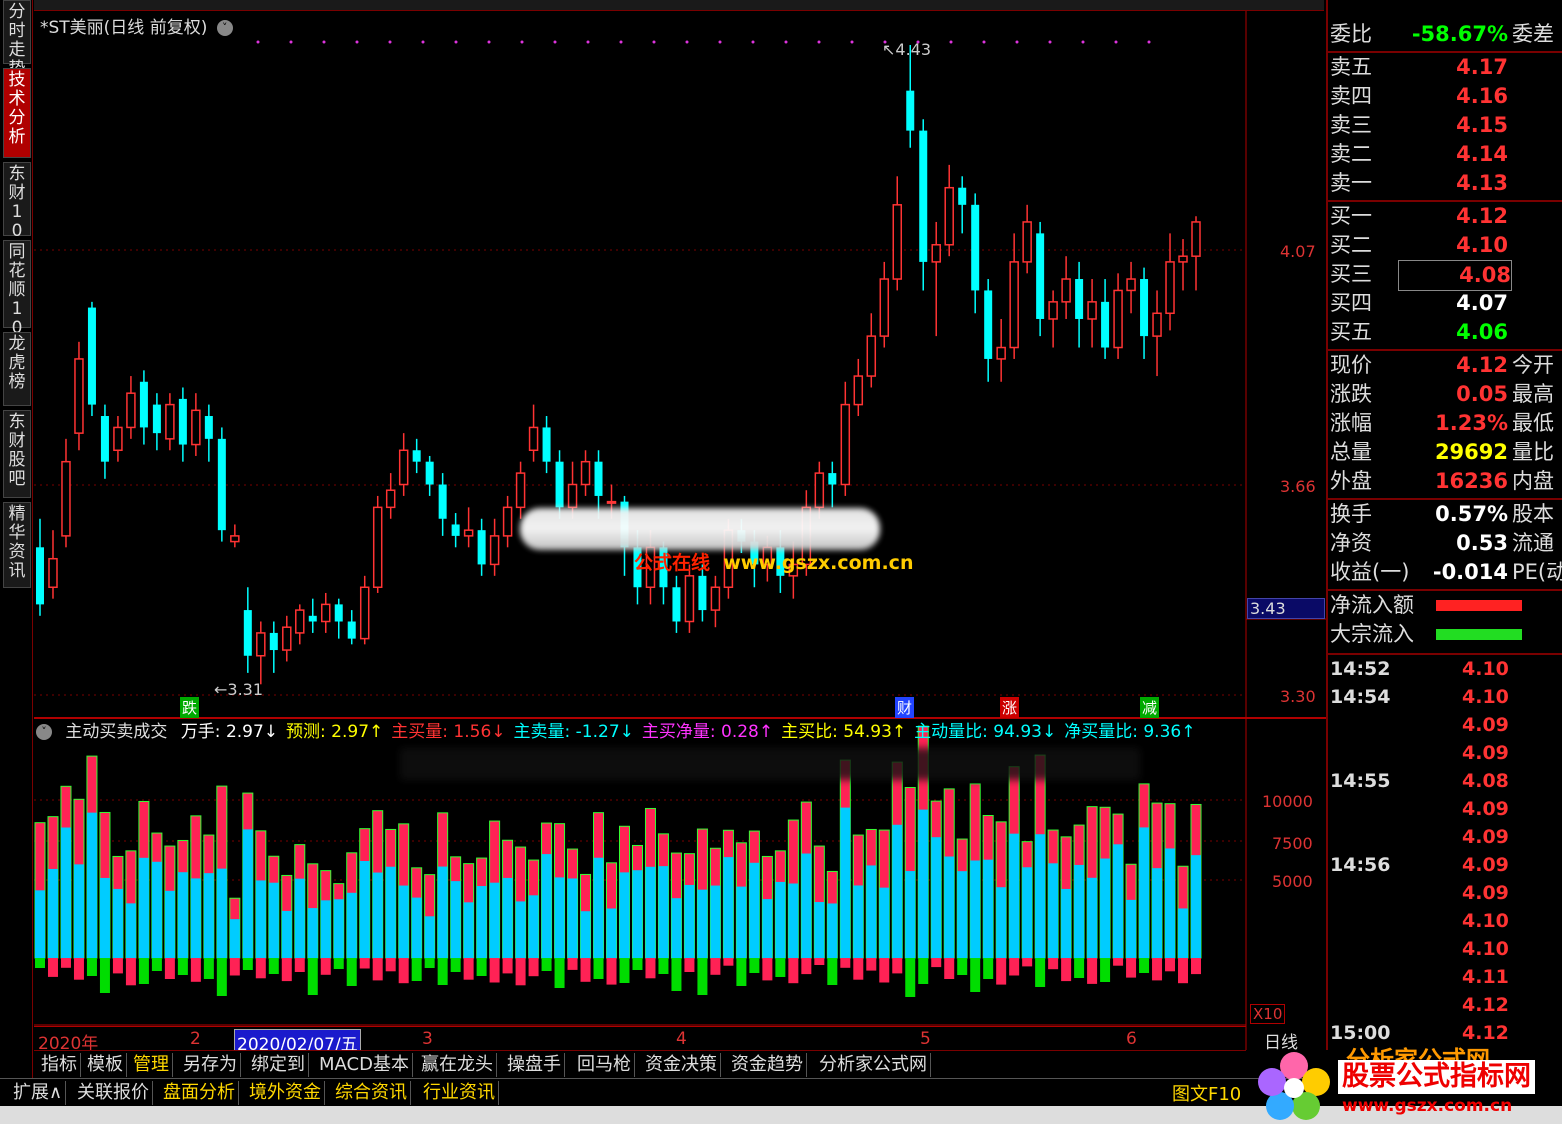 This screenshot has height=1124, width=1562. Describe the element at coordinates (604, 1065) in the screenshot. I see `indicator-tab-9: 回马枪` at that location.